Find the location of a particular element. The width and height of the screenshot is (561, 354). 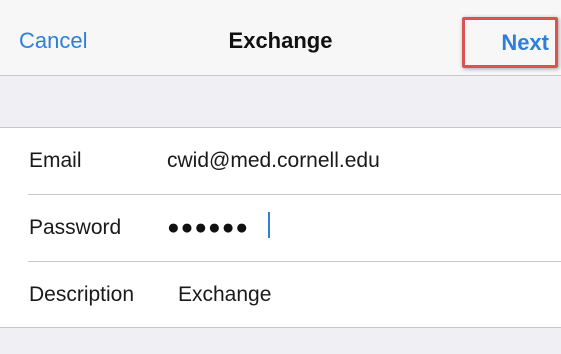

next-button: Next is located at coordinates (510, 42).